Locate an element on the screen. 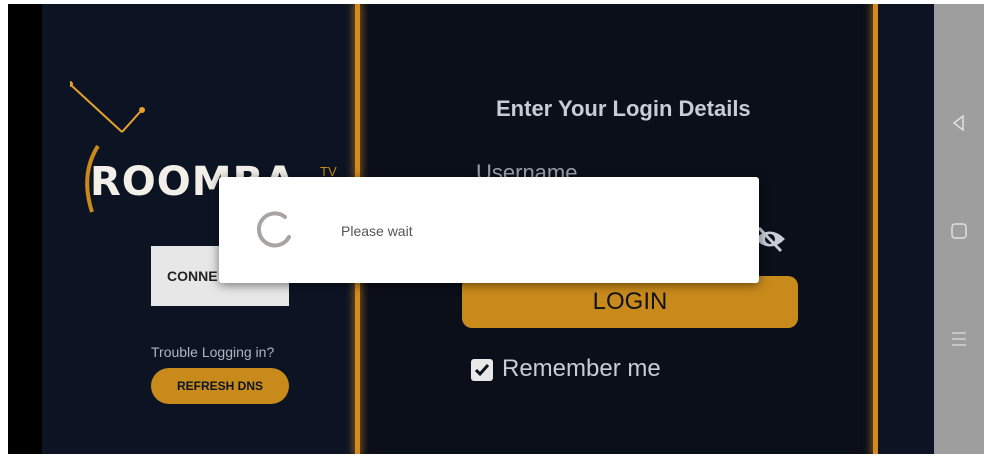 This screenshot has height=458, width=984. check-icon is located at coordinates (482, 370).